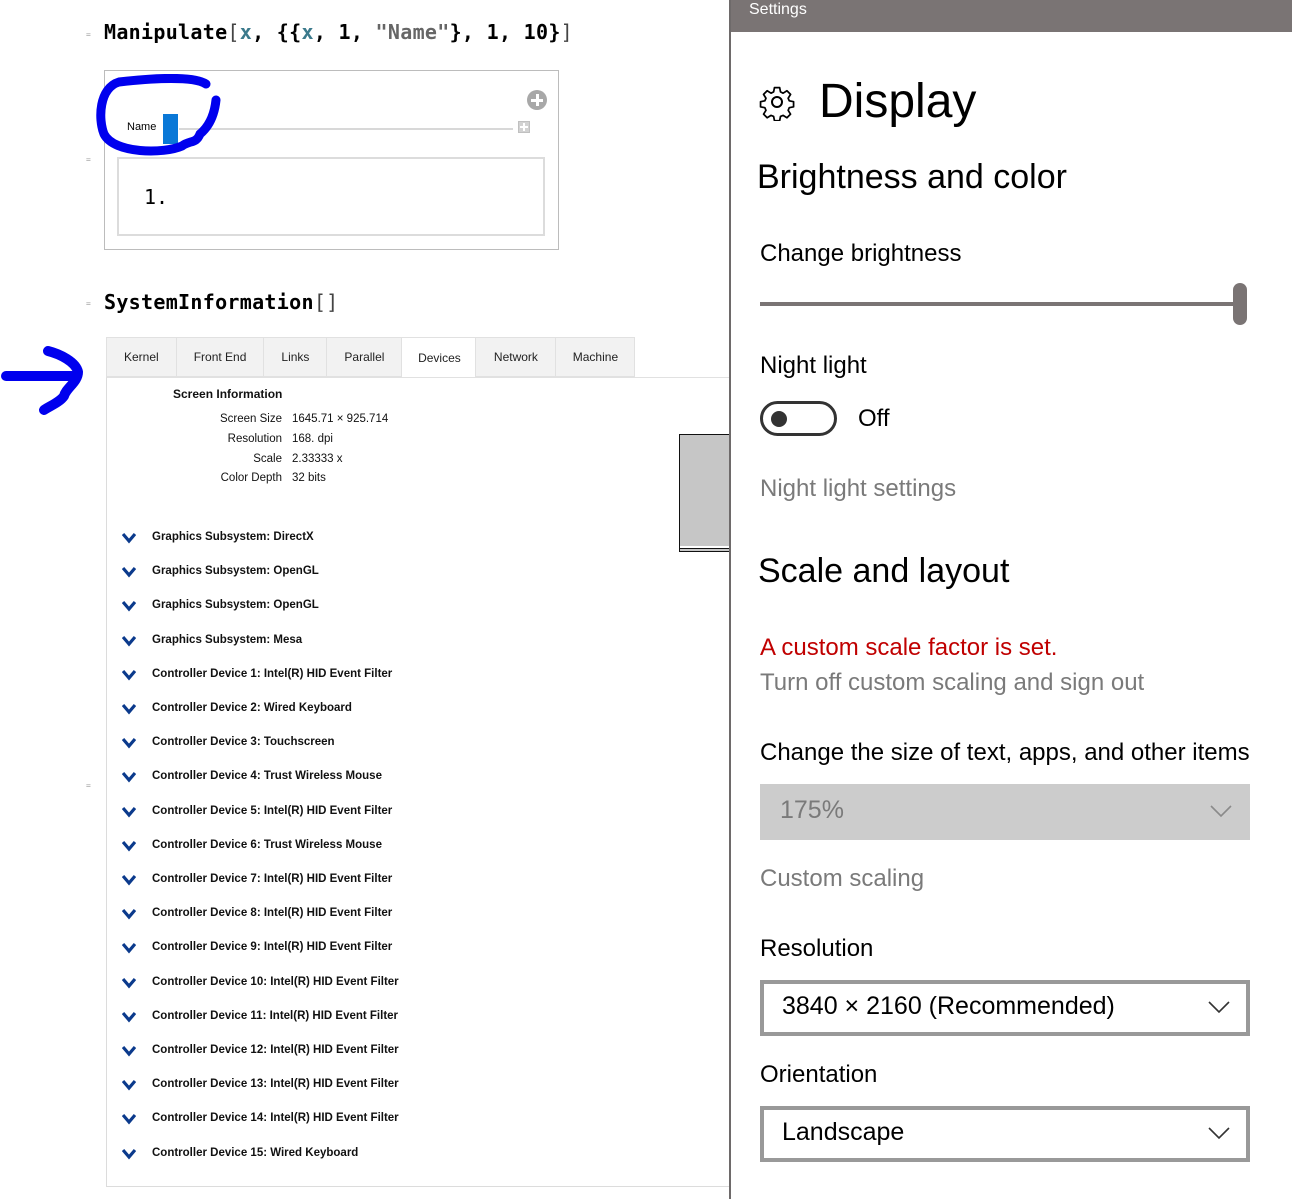 Image resolution: width=1292 pixels, height=1199 pixels. What do you see at coordinates (843, 1132) in the screenshot?
I see `orientation-dropdown-value: Landscape` at bounding box center [843, 1132].